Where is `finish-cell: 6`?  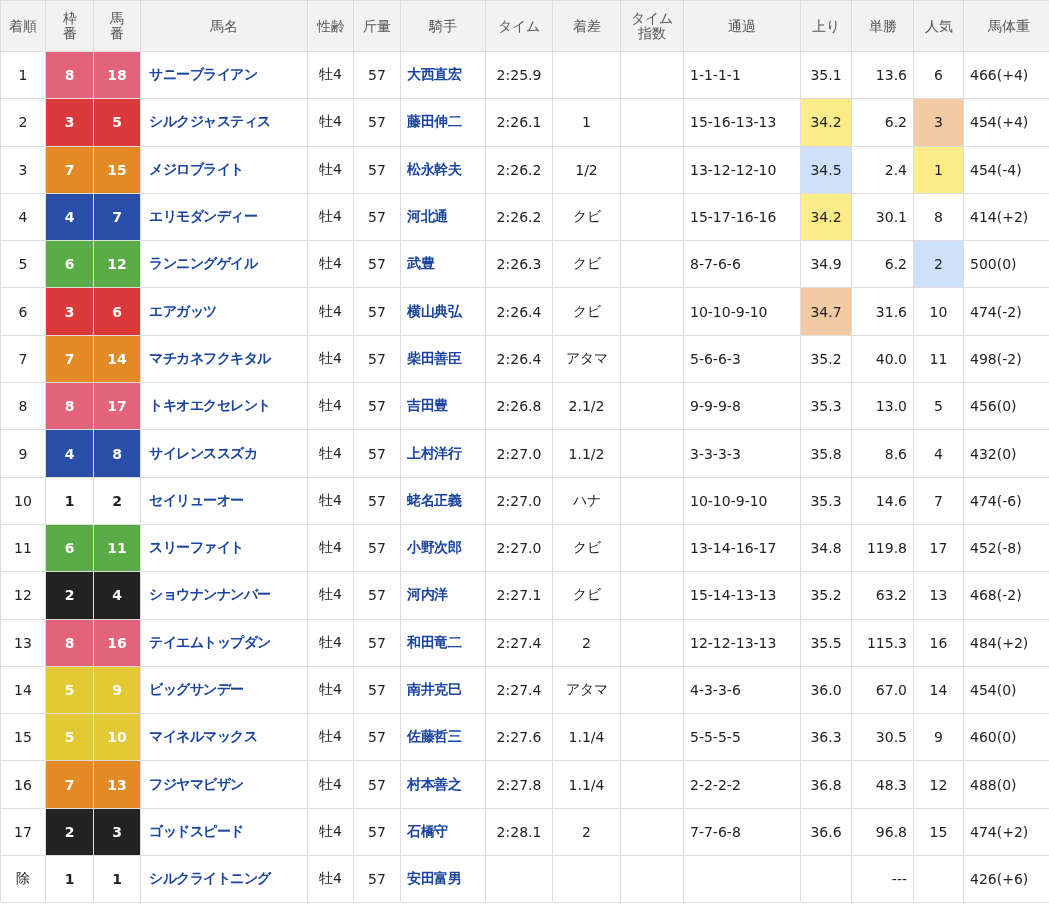
finish-cell: 6 is located at coordinates (23, 312).